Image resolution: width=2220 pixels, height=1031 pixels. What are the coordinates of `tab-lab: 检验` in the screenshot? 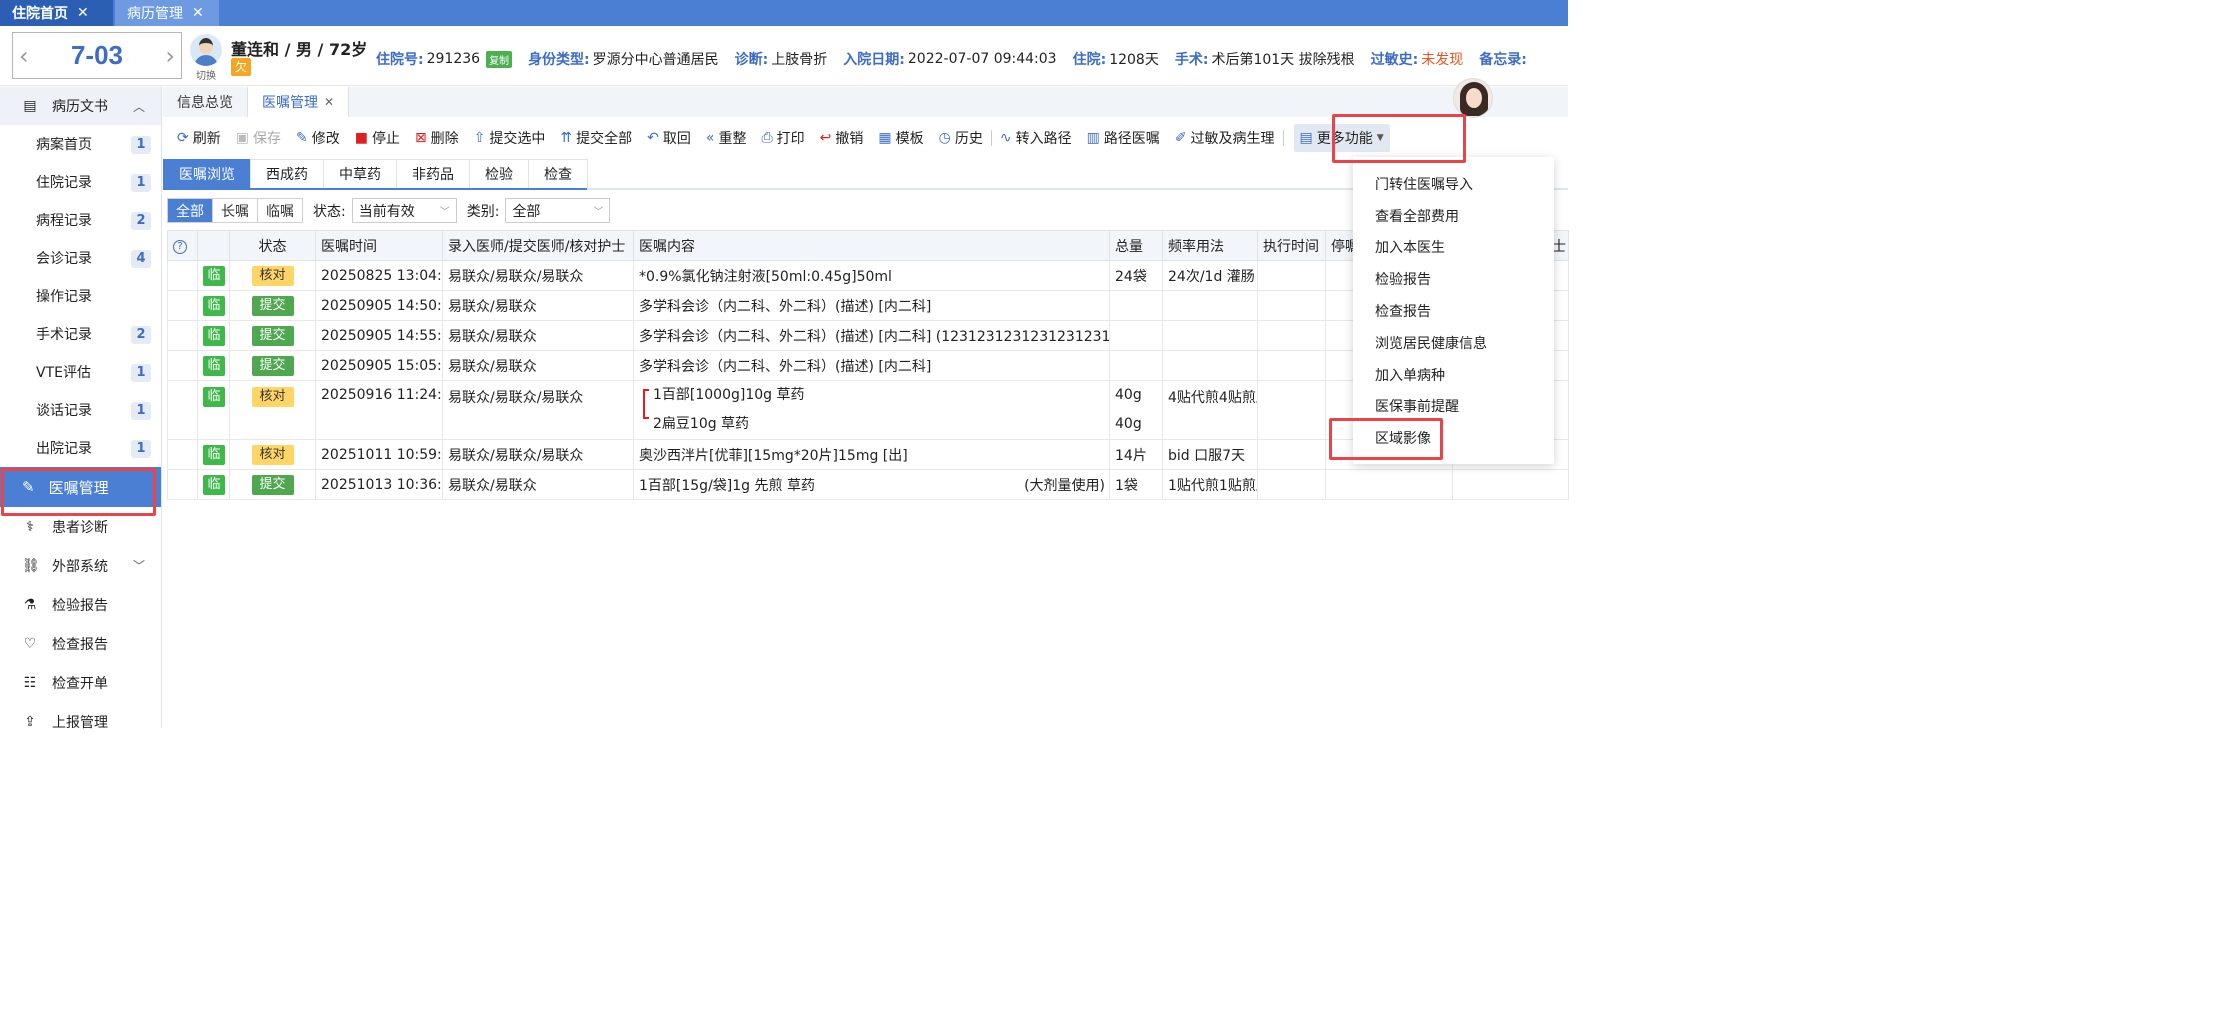 It's located at (499, 173).